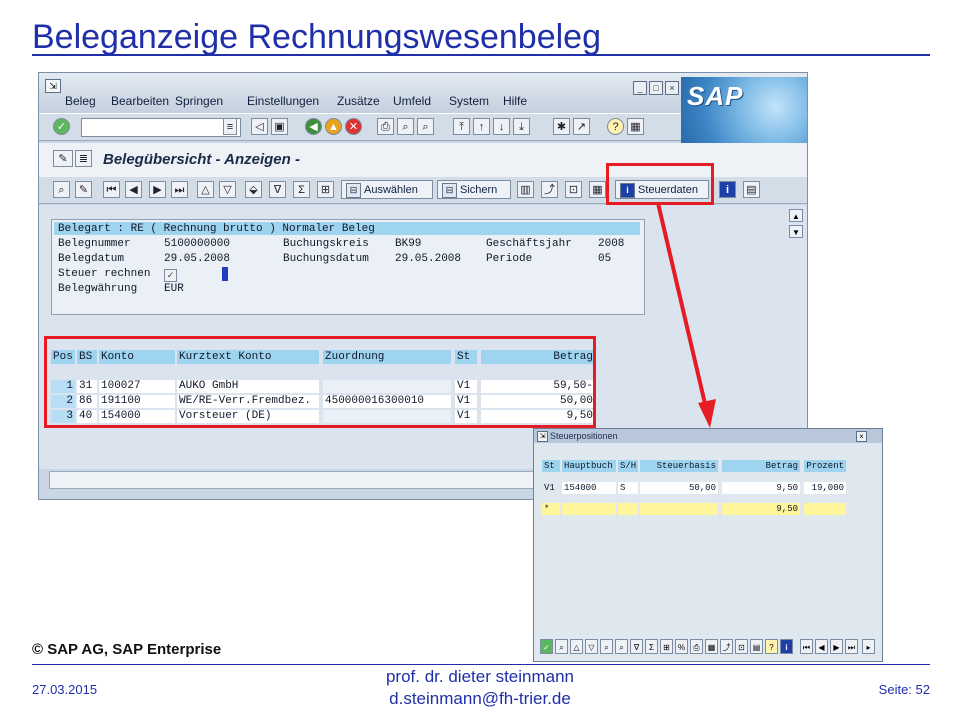  Describe the element at coordinates (353, 190) in the screenshot. I see `select-icon: ⊟` at that location.